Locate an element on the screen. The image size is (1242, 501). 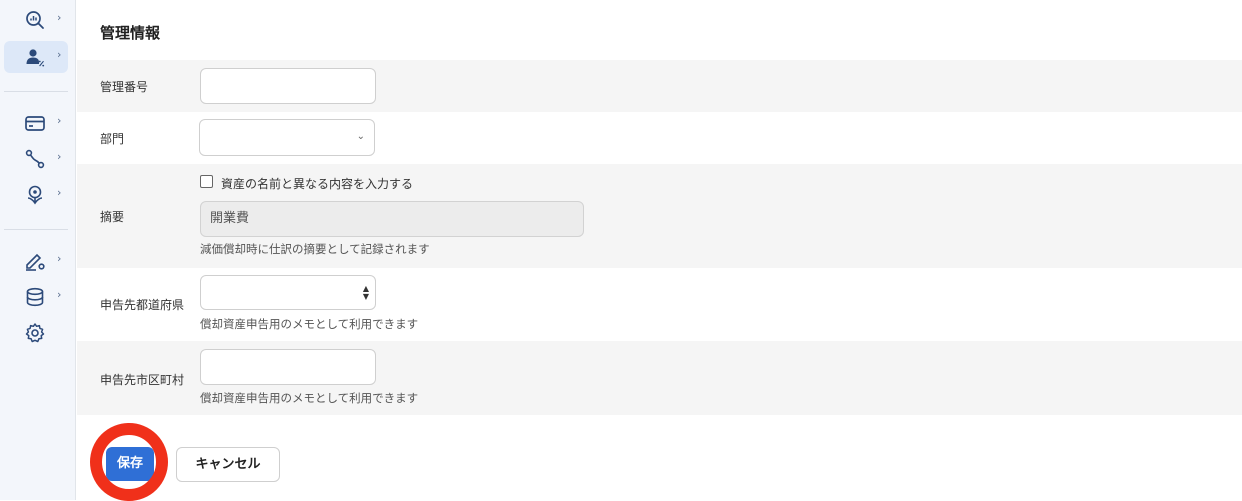
field-label: 管理番号 is located at coordinates (124, 87).